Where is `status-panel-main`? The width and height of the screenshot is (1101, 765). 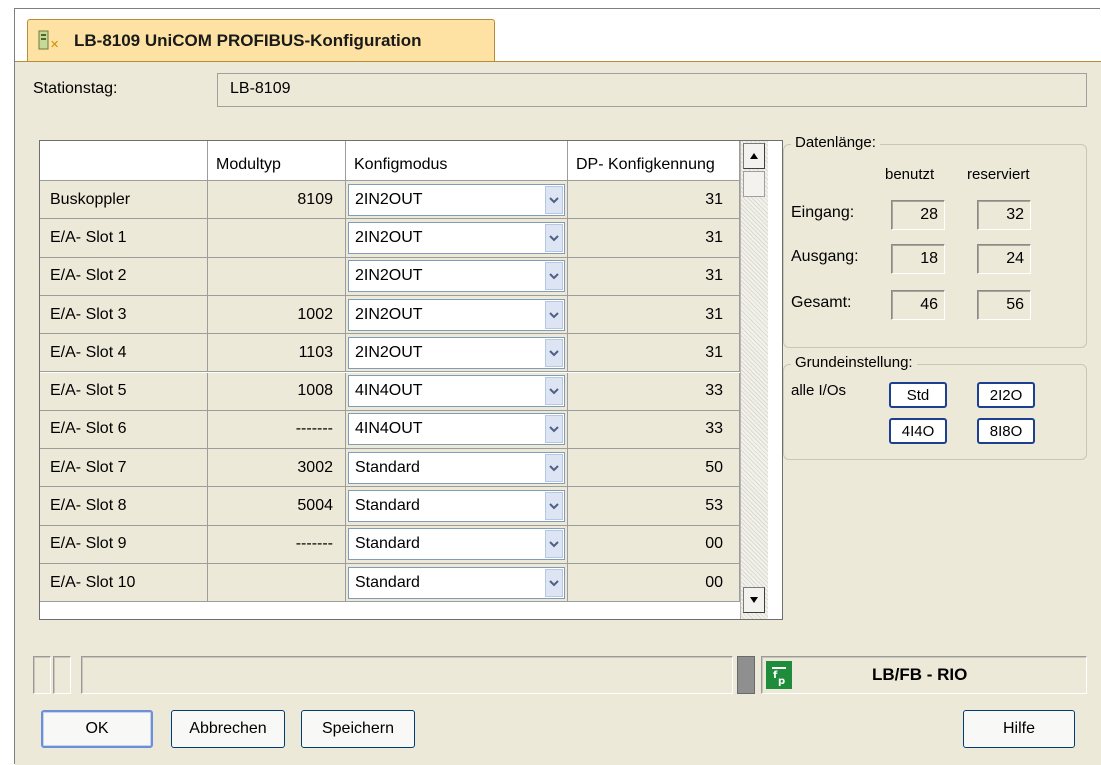 status-panel-main is located at coordinates (407, 675).